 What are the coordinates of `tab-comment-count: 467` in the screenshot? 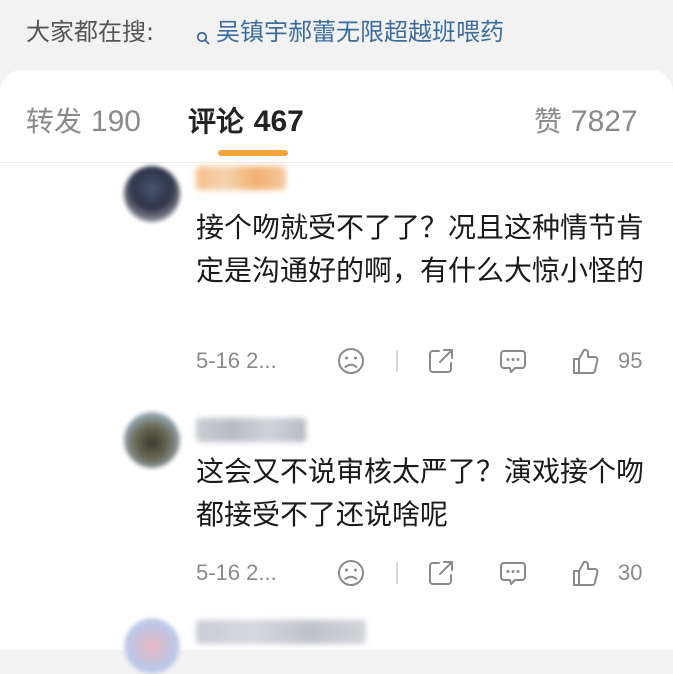 It's located at (278, 121).